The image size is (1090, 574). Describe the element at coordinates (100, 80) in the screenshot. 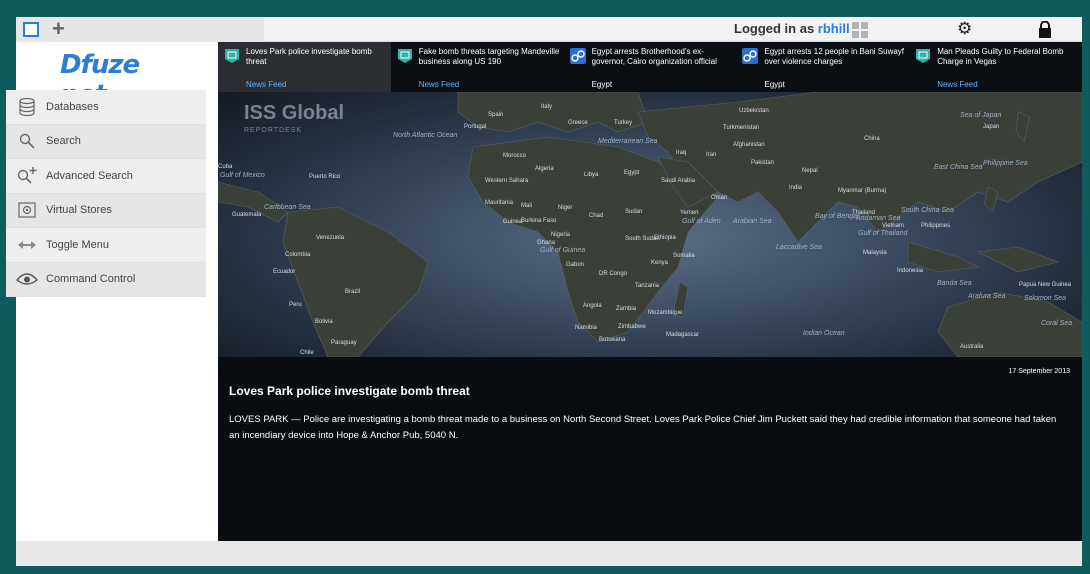

I see `dfuze-logo: Dfuze net` at that location.